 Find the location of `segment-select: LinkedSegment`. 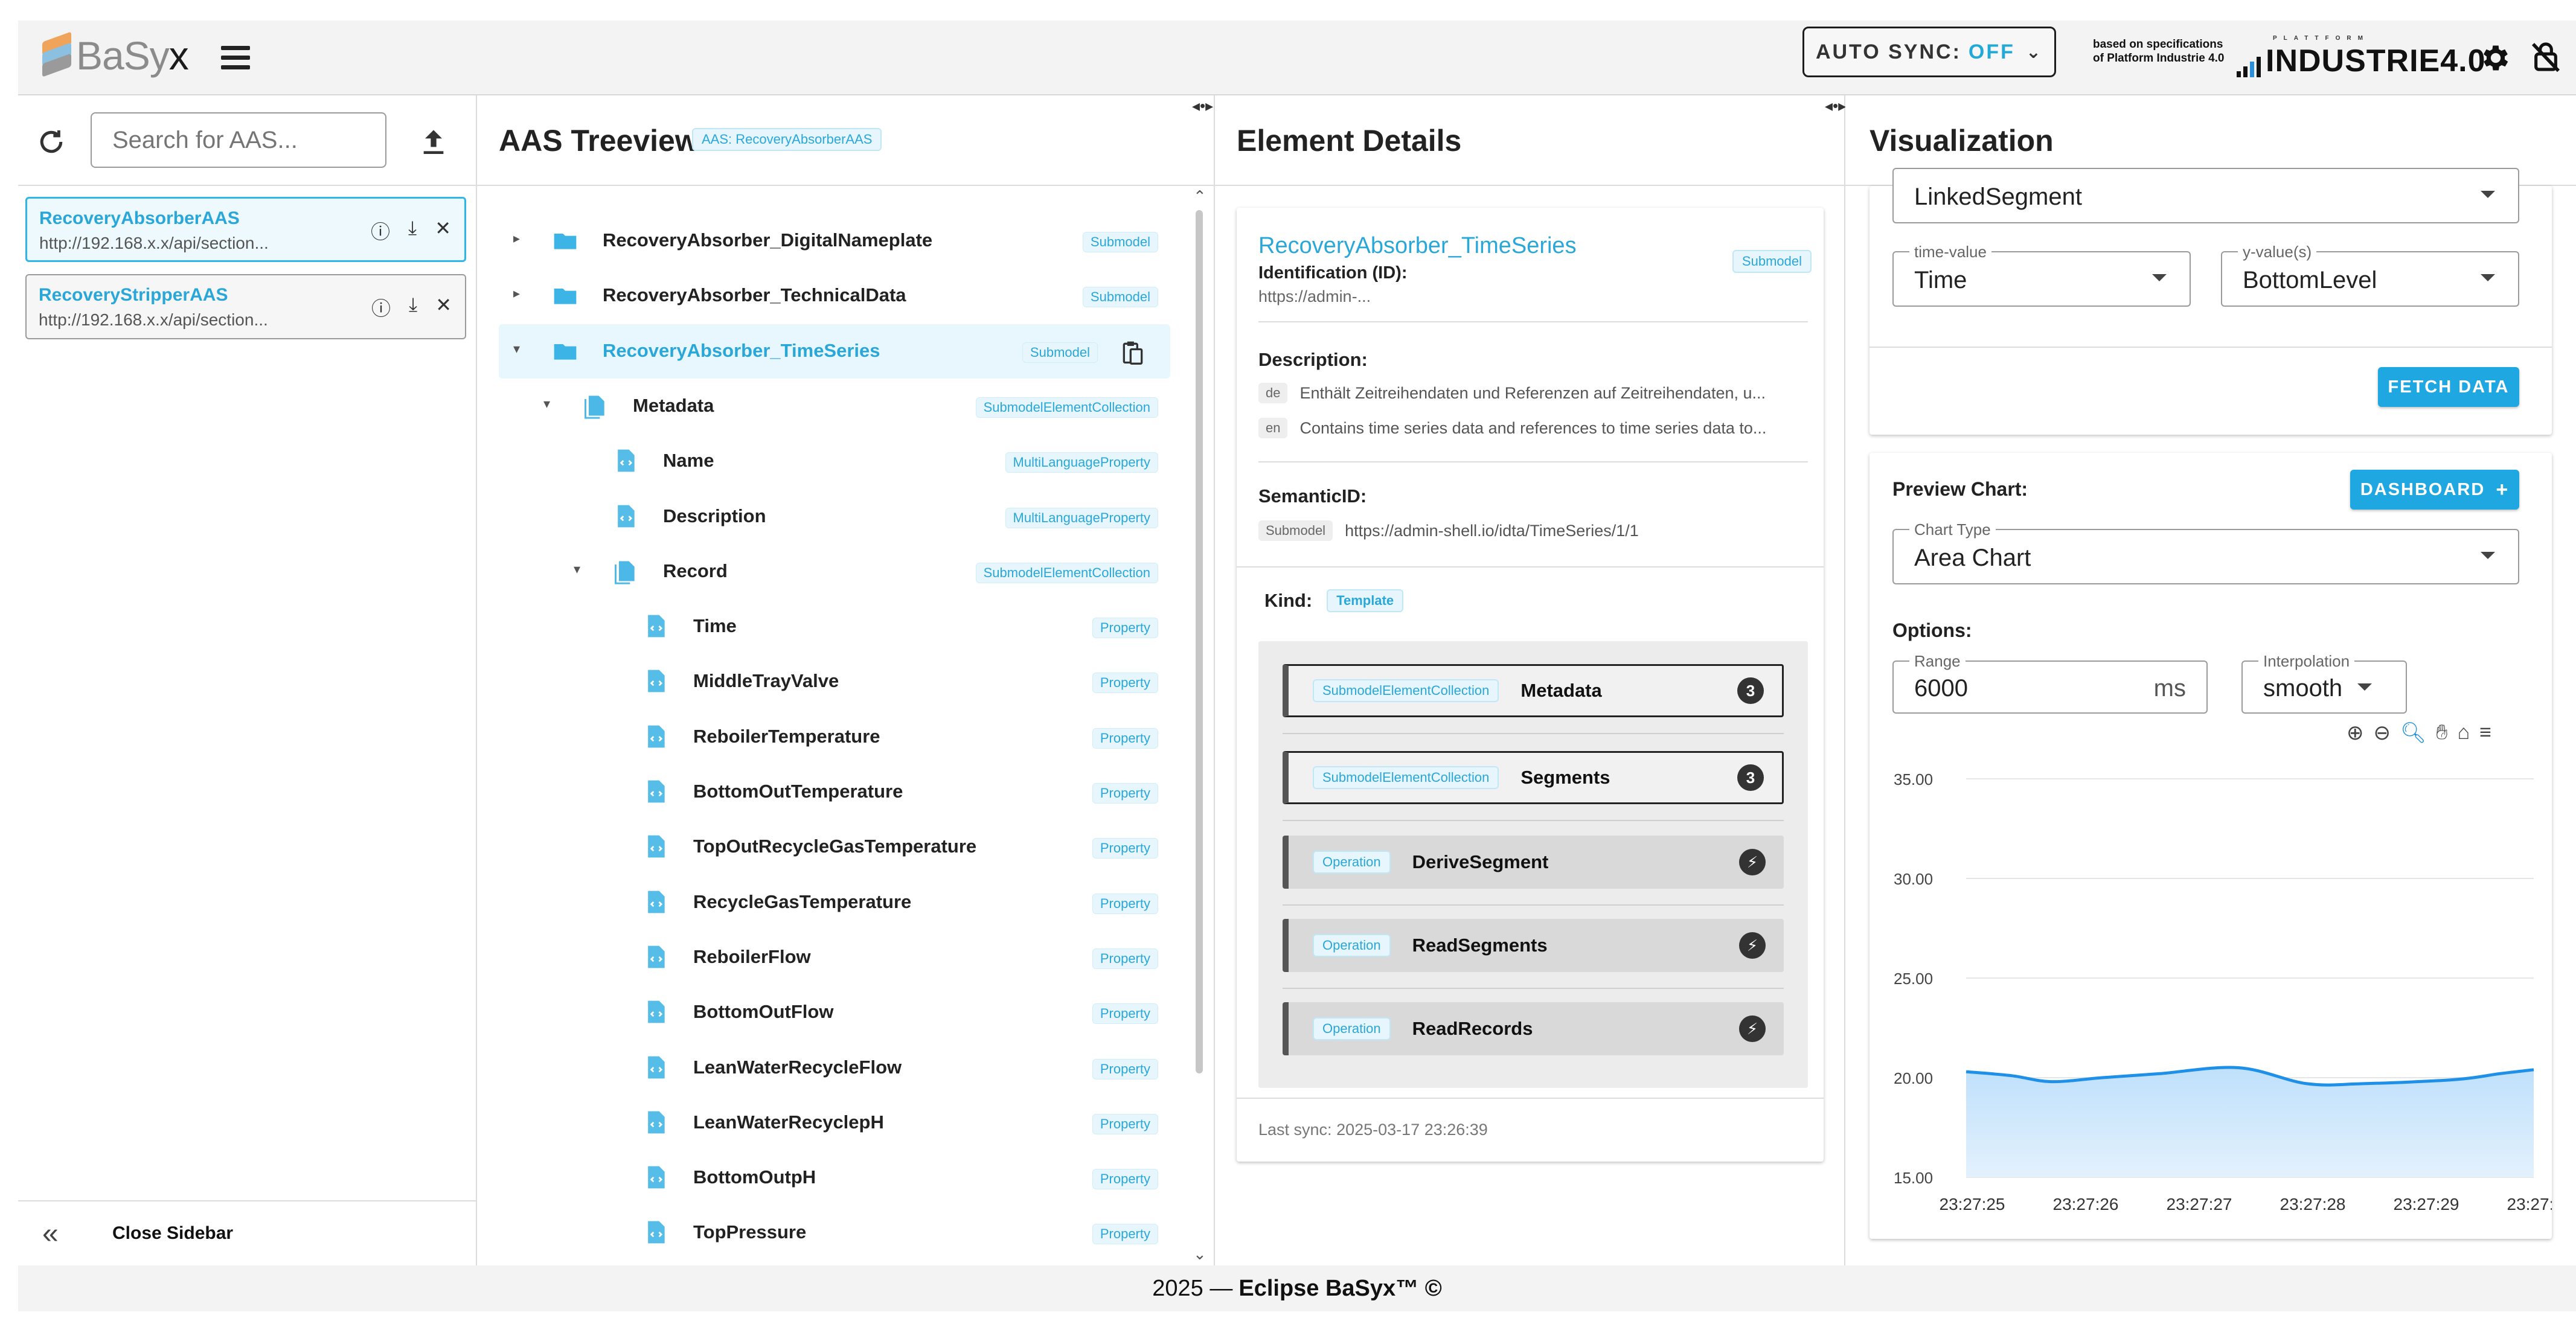

segment-select: LinkedSegment is located at coordinates (2205, 195).